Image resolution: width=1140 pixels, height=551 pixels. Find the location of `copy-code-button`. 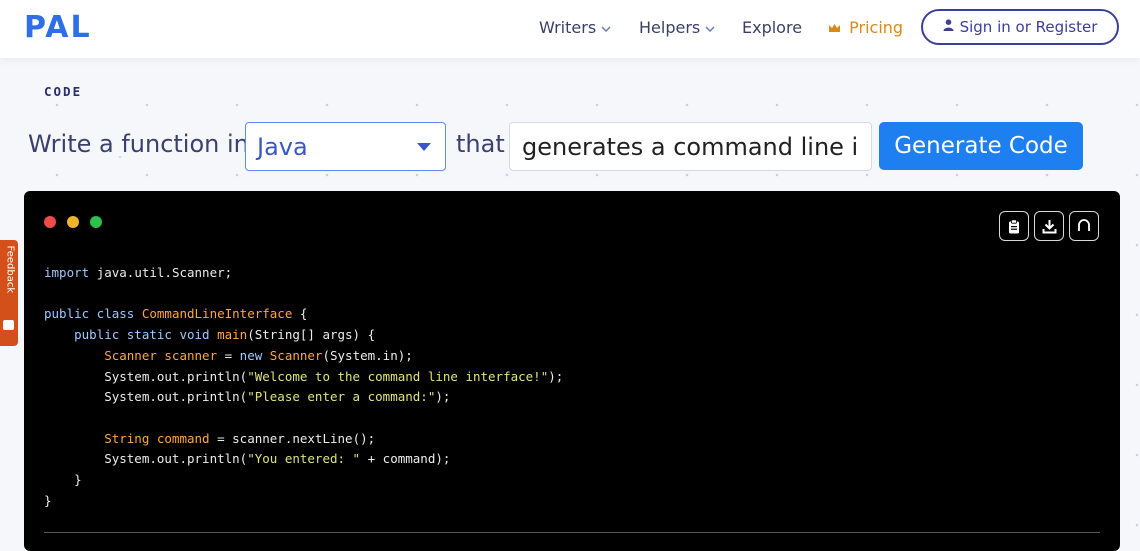

copy-code-button is located at coordinates (1014, 226).